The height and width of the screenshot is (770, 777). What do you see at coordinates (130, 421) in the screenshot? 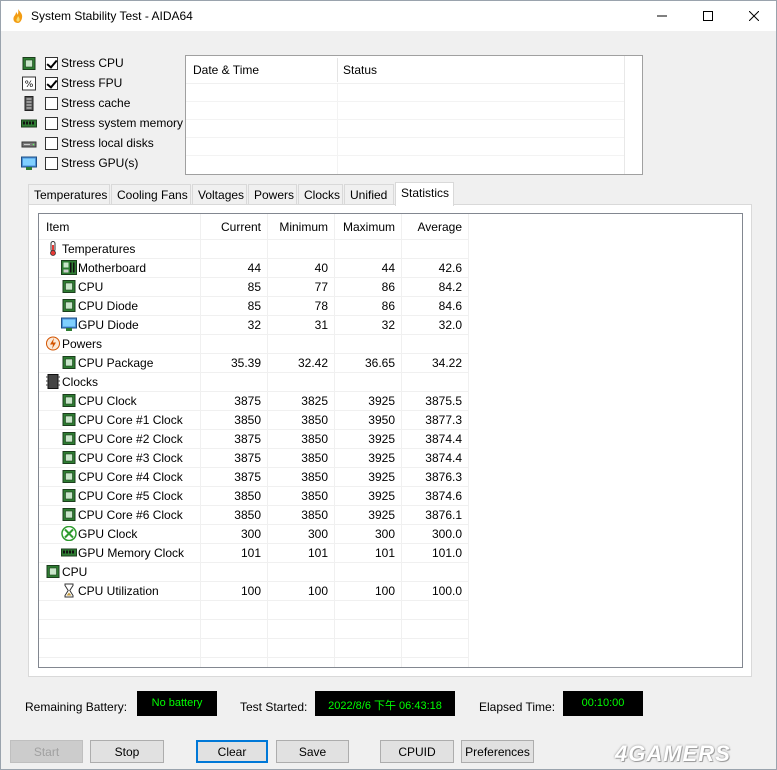
I see `item-label: CPU Core #1 Clock` at bounding box center [130, 421].